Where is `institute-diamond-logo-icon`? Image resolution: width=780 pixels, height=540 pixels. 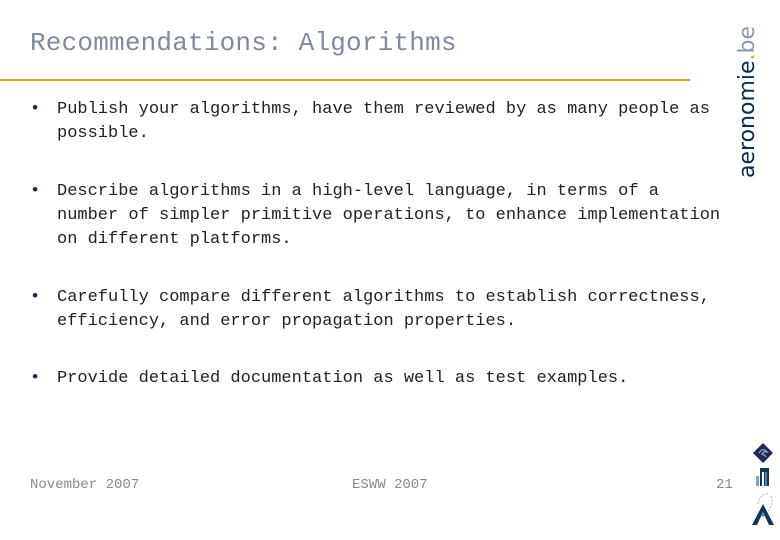 institute-diamond-logo-icon is located at coordinates (763, 453).